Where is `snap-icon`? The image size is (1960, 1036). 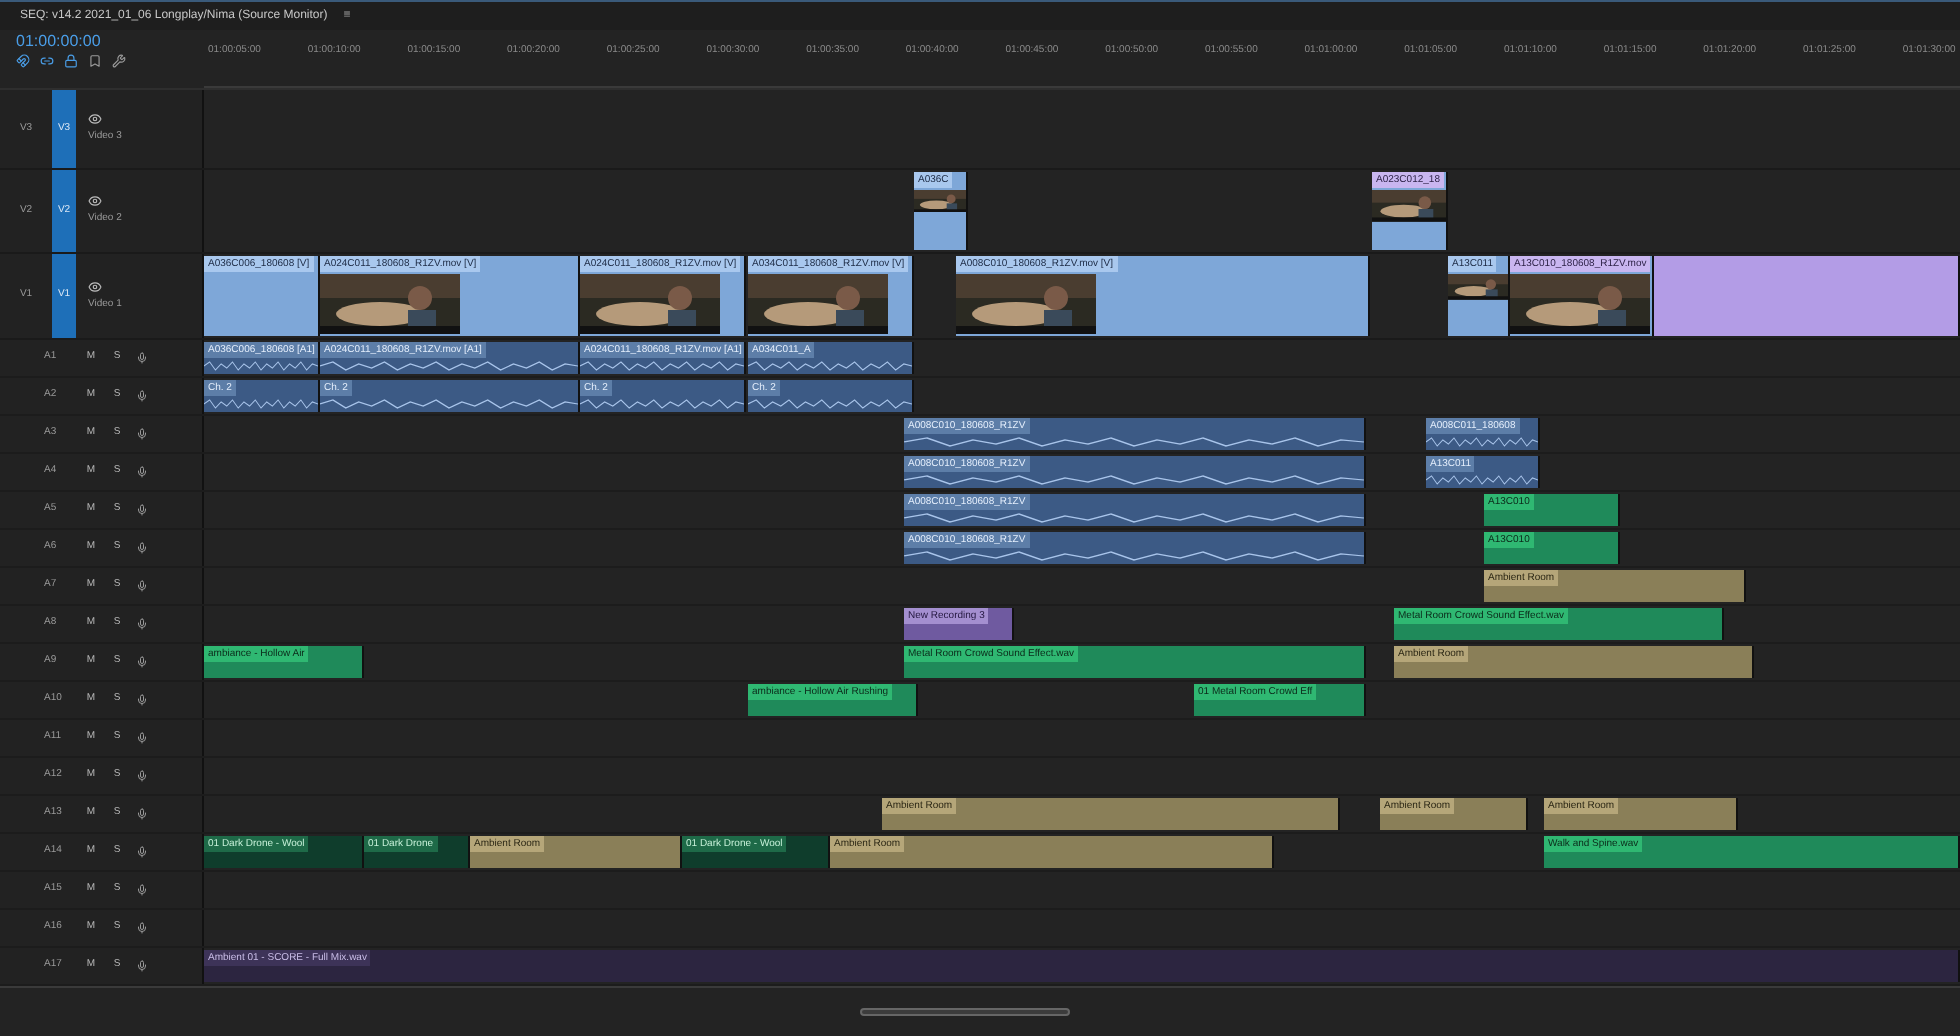 snap-icon is located at coordinates (23, 61).